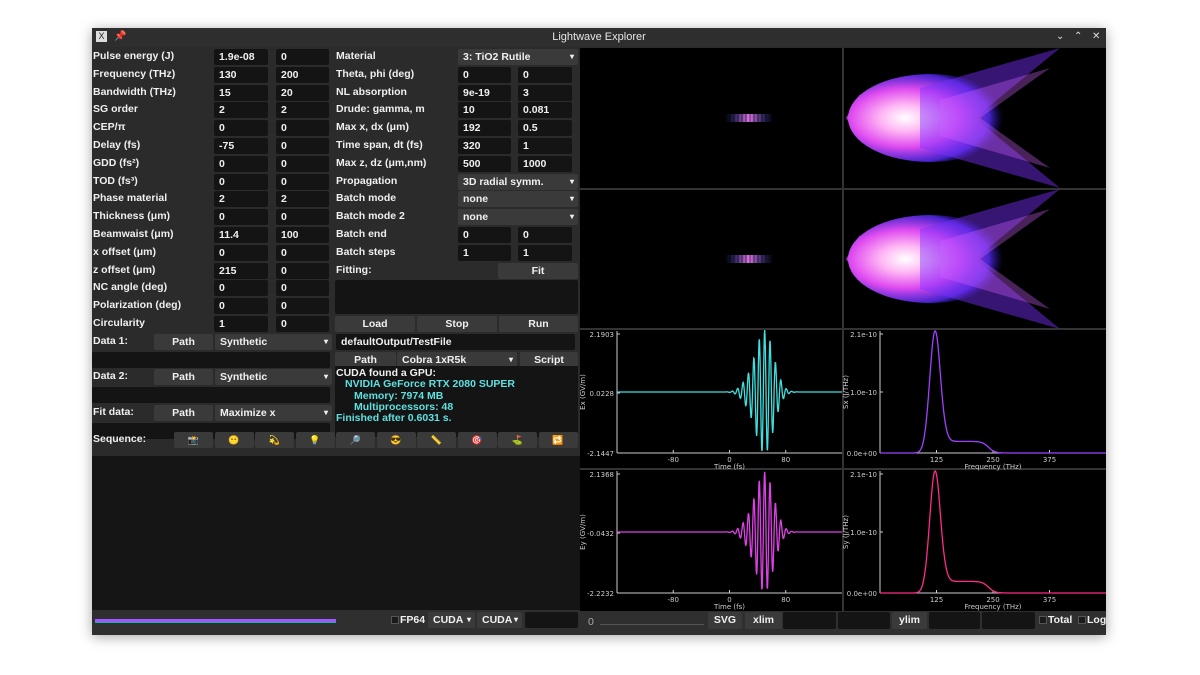 The height and width of the screenshot is (675, 1200). What do you see at coordinates (538, 324) in the screenshot?
I see `run-button: Run` at bounding box center [538, 324].